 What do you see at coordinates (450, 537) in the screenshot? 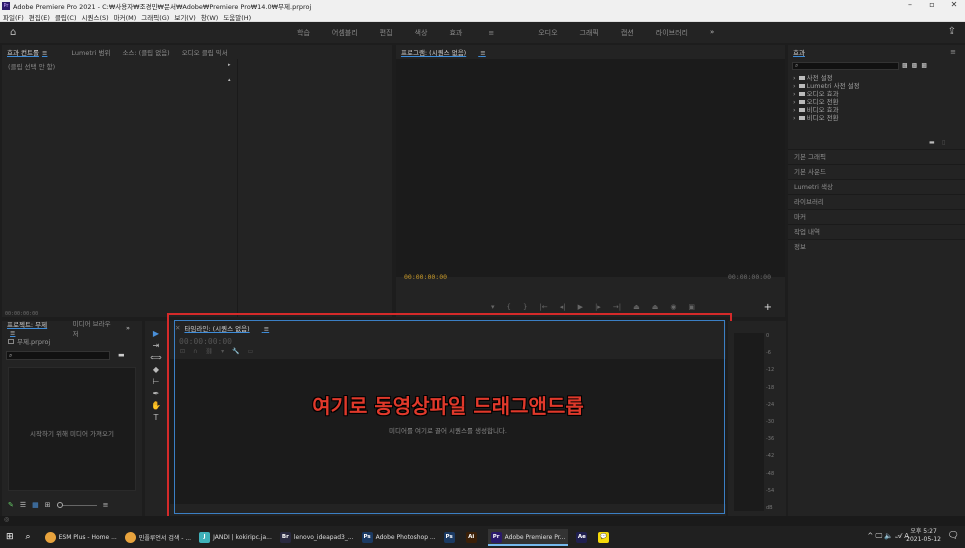
I see `taskbar-item-5: Ps` at bounding box center [450, 537].